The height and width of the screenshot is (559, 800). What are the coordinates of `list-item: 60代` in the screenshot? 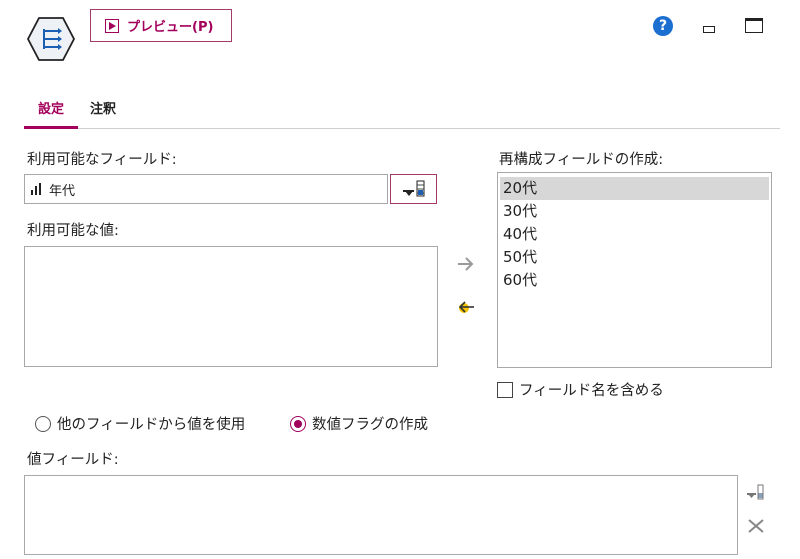 It's located at (634, 280).